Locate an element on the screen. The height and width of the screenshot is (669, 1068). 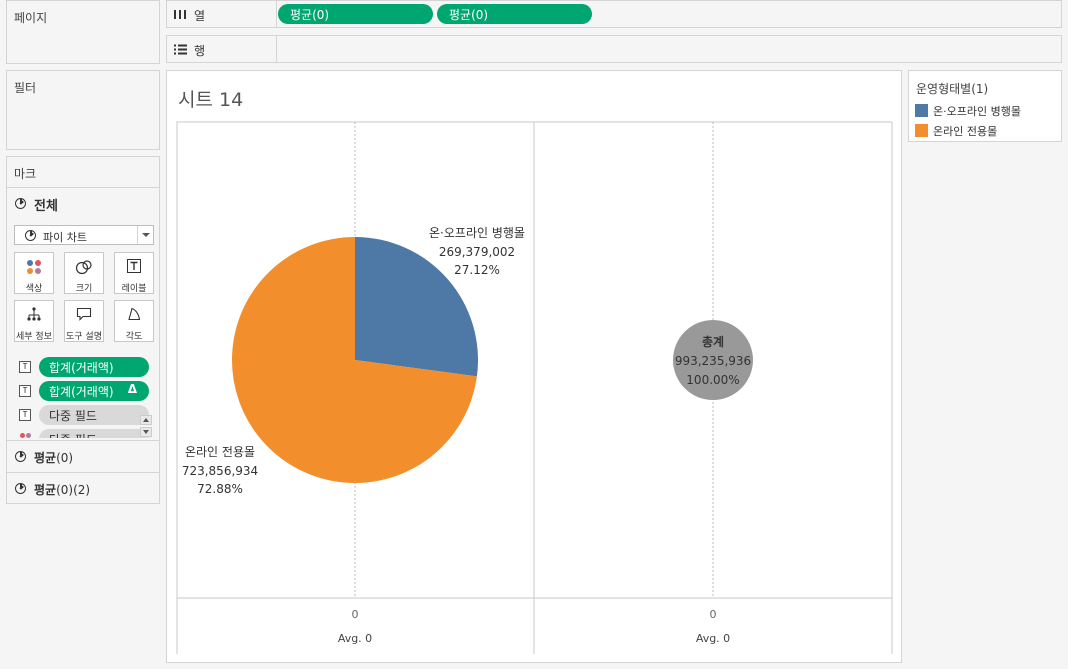
detail-button-label: 세부 정보 is located at coordinates (34, 337).